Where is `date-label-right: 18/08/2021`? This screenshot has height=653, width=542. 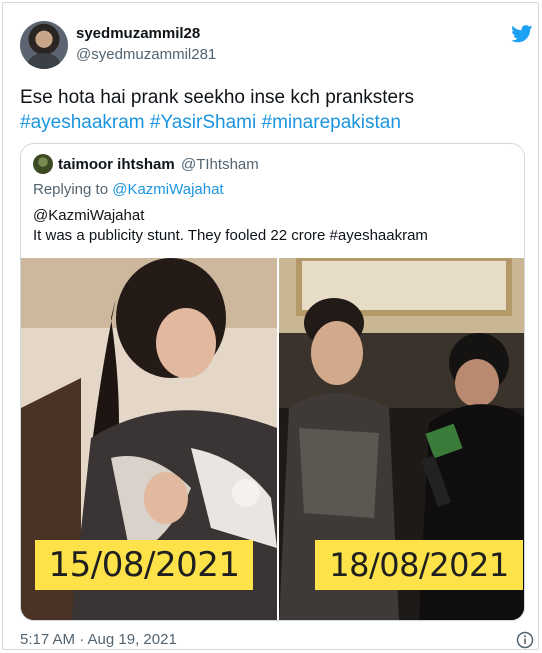
date-label-right: 18/08/2021 is located at coordinates (419, 565).